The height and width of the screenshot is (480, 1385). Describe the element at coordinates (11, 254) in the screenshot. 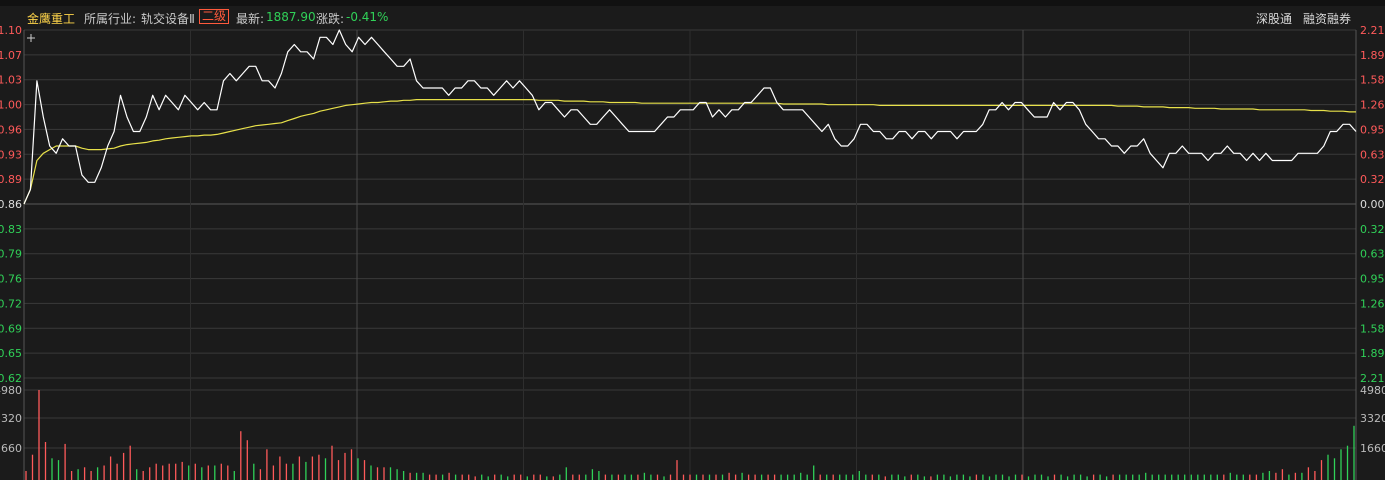

I see `y-tick-left: 0.79` at that location.